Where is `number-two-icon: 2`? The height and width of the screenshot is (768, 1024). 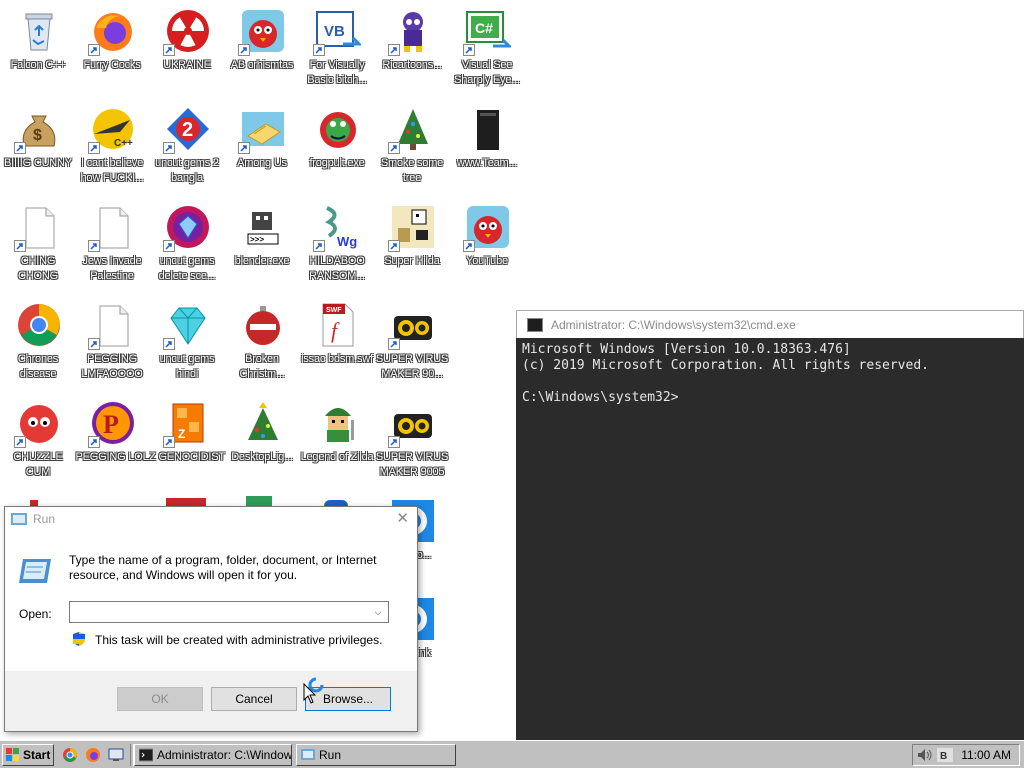 number-two-icon: 2 is located at coordinates (187, 130).